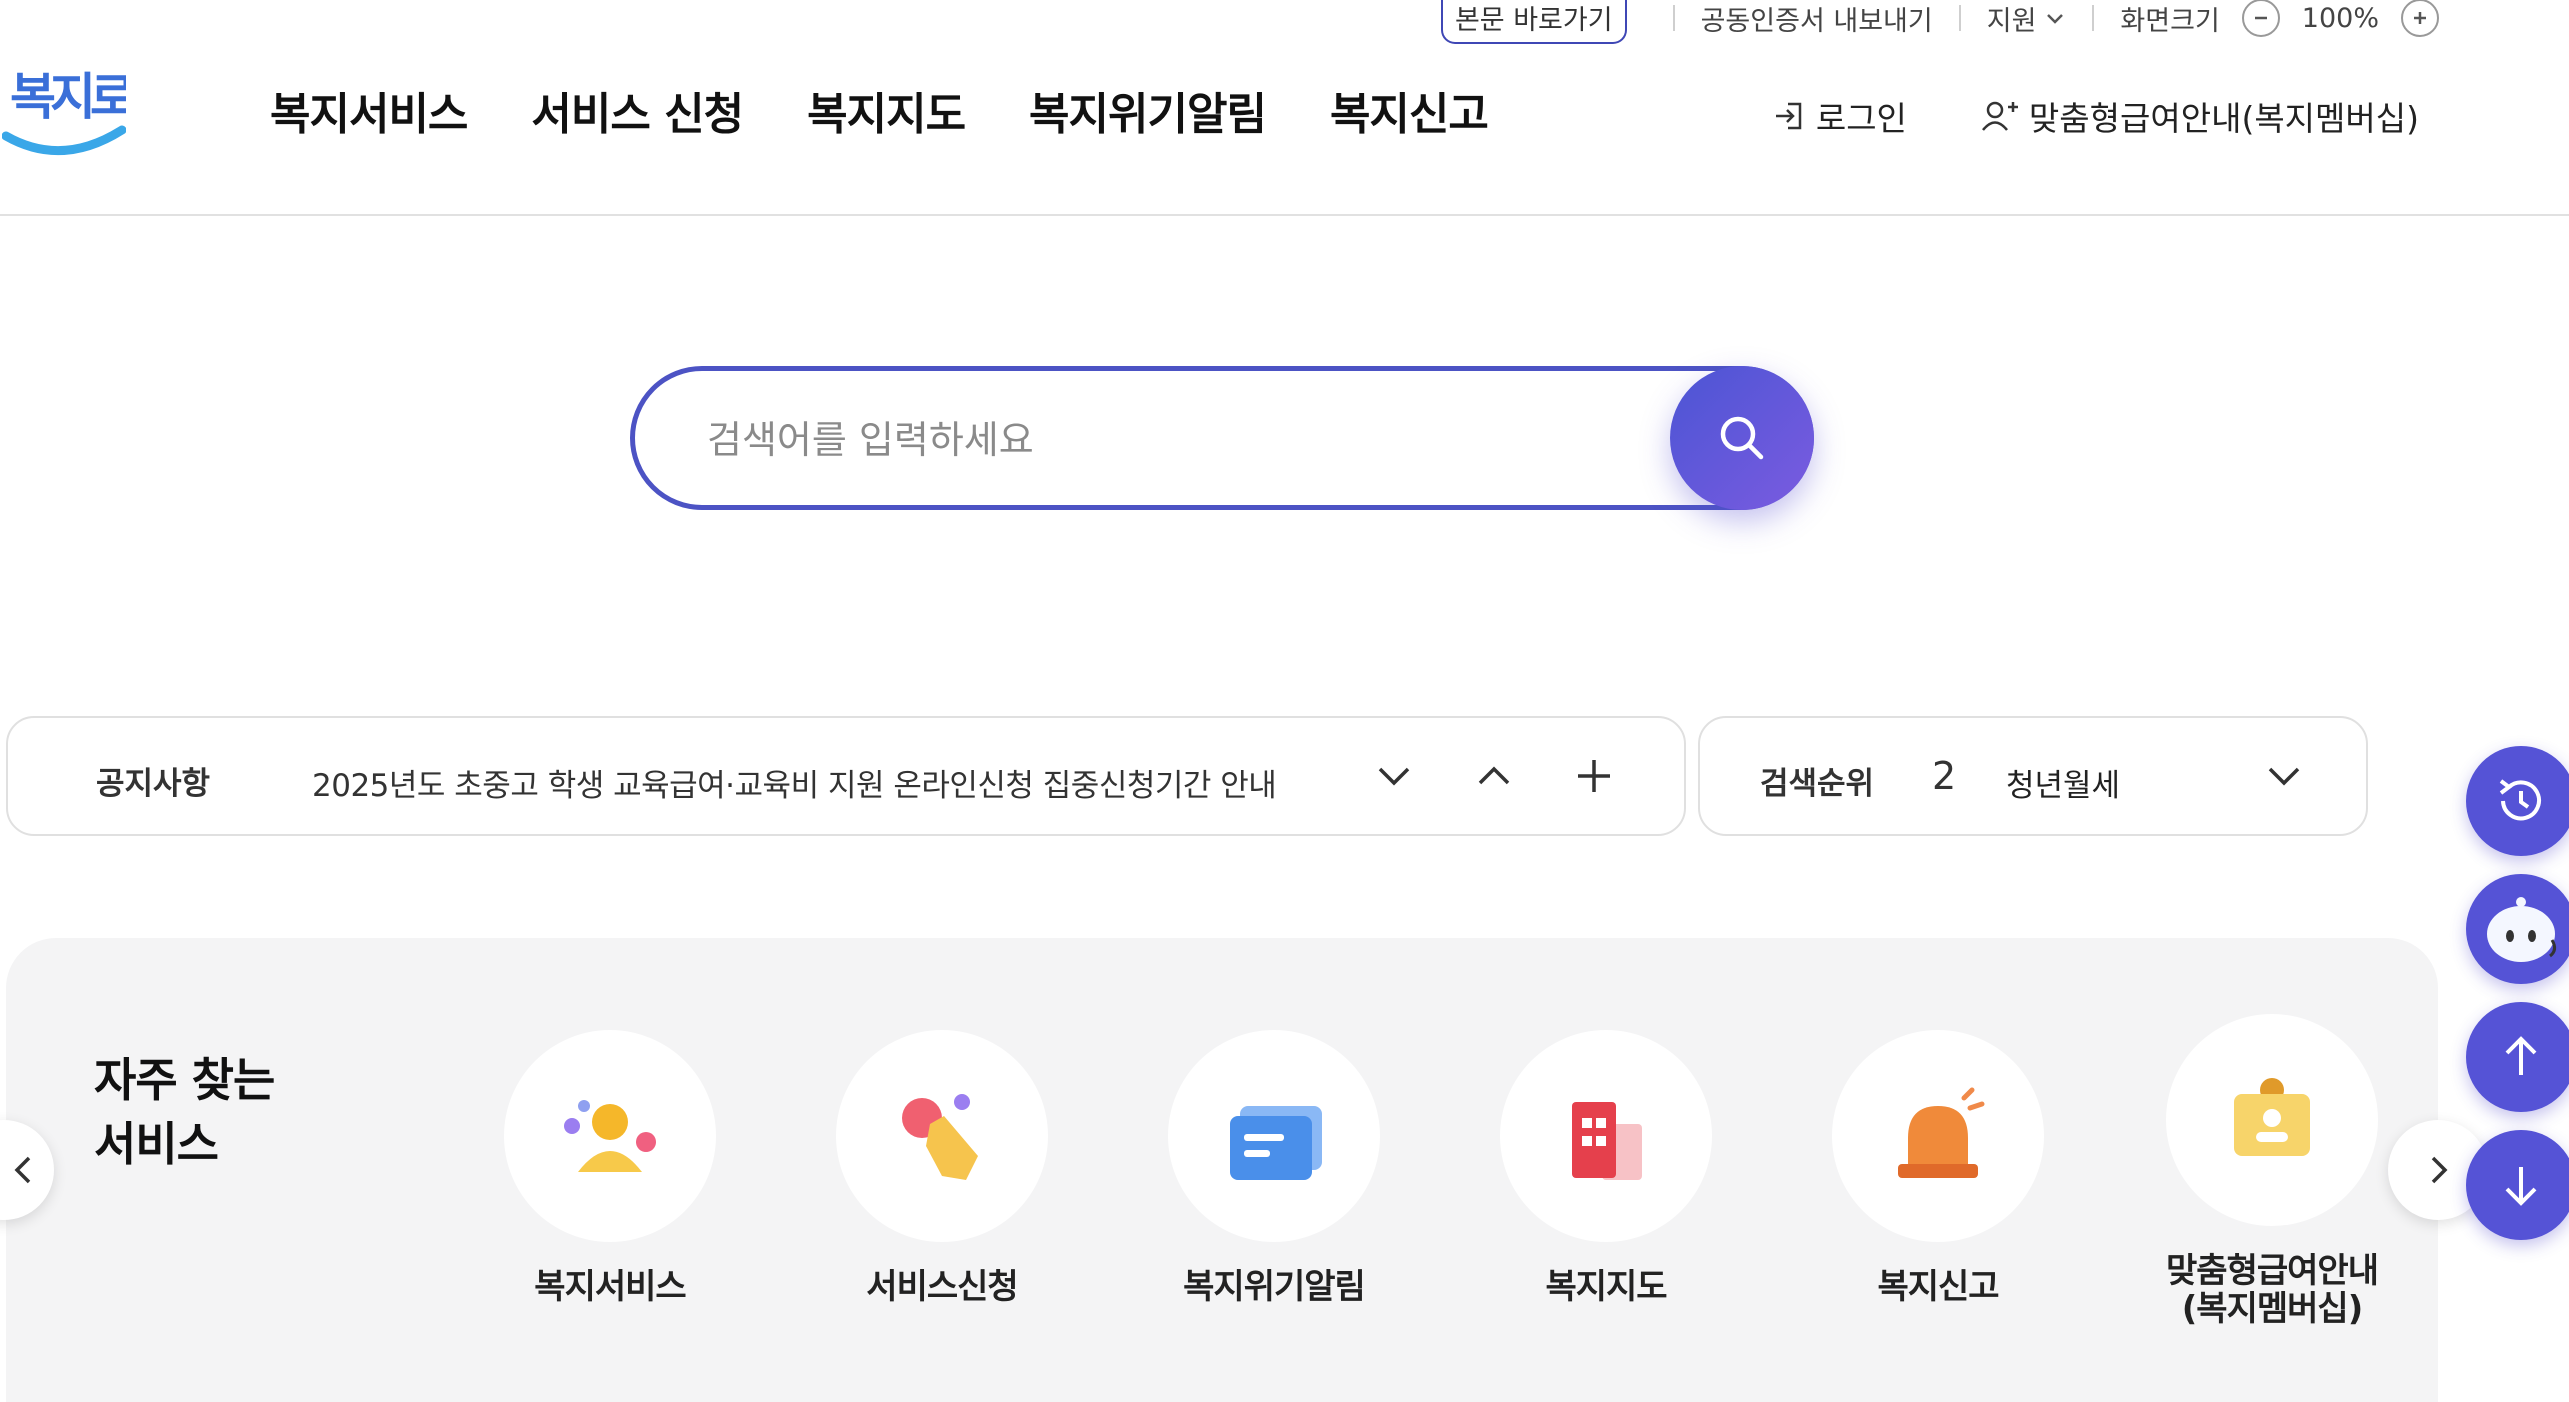  What do you see at coordinates (2521, 1186) in the screenshot?
I see `arrow-down-icon` at bounding box center [2521, 1186].